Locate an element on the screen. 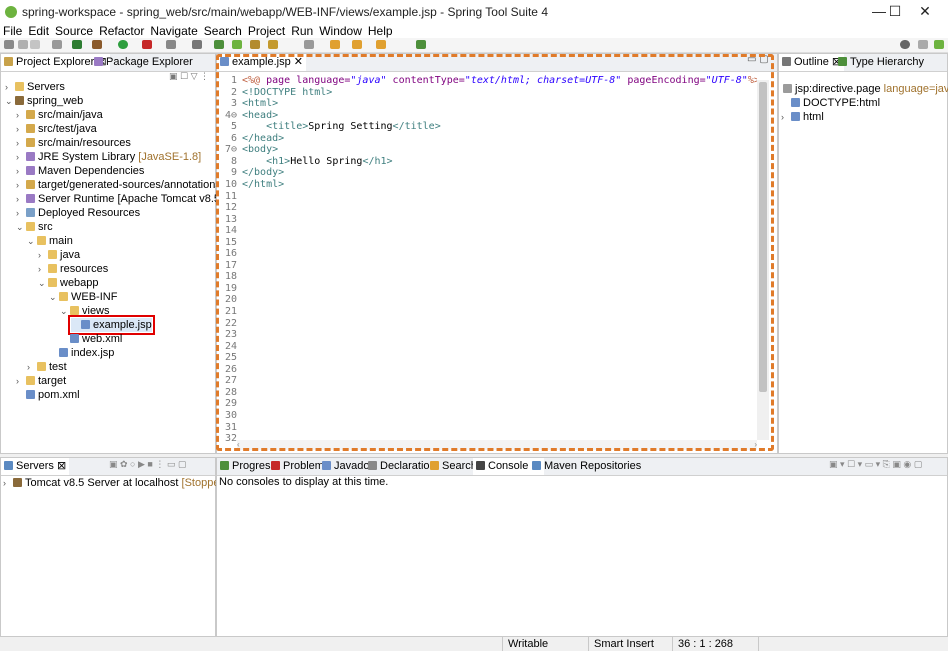  menu-project: Project is located at coordinates (266, 31).